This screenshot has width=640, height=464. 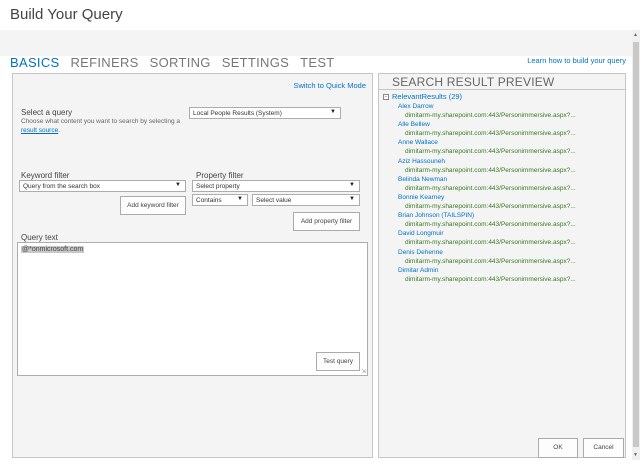 What do you see at coordinates (220, 175) in the screenshot?
I see `property-filter-label: Property filter` at bounding box center [220, 175].